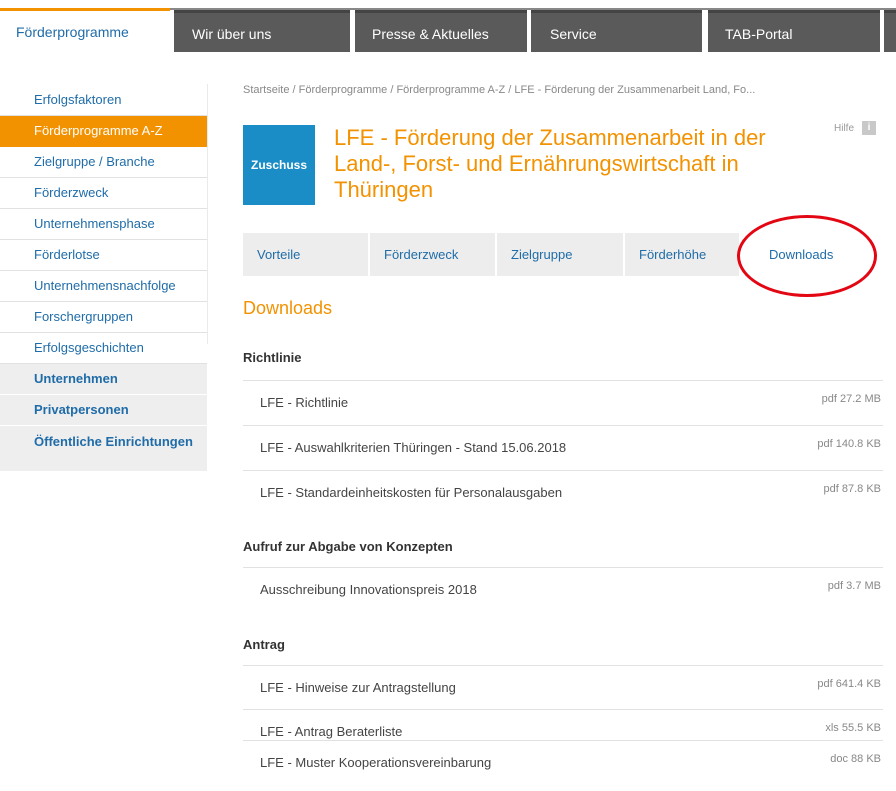 This screenshot has width=896, height=791. What do you see at coordinates (852, 489) in the screenshot?
I see `file-meta: pdf 87.8 KB` at bounding box center [852, 489].